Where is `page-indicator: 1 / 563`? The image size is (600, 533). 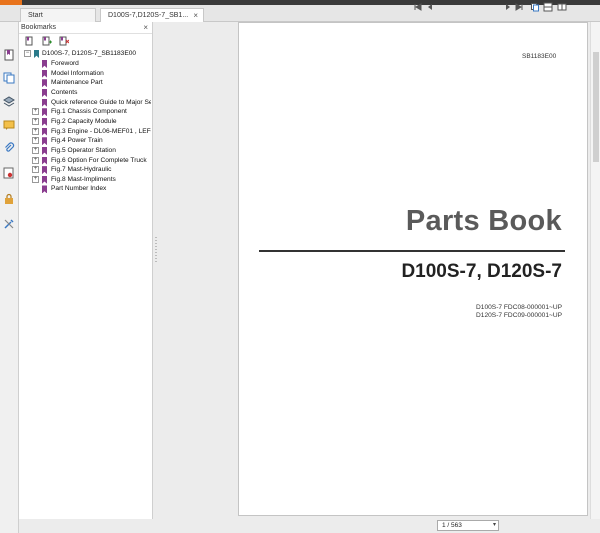
page-indicator: 1 / 563 is located at coordinates (452, 525).